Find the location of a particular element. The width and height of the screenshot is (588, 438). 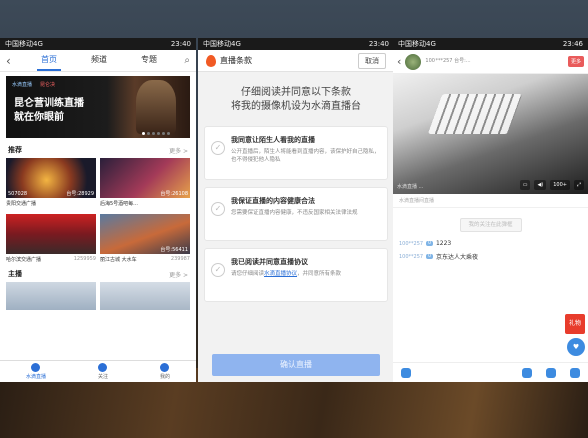

tab-strip: 首页 频道 专题 is located at coordinates (99, 60).